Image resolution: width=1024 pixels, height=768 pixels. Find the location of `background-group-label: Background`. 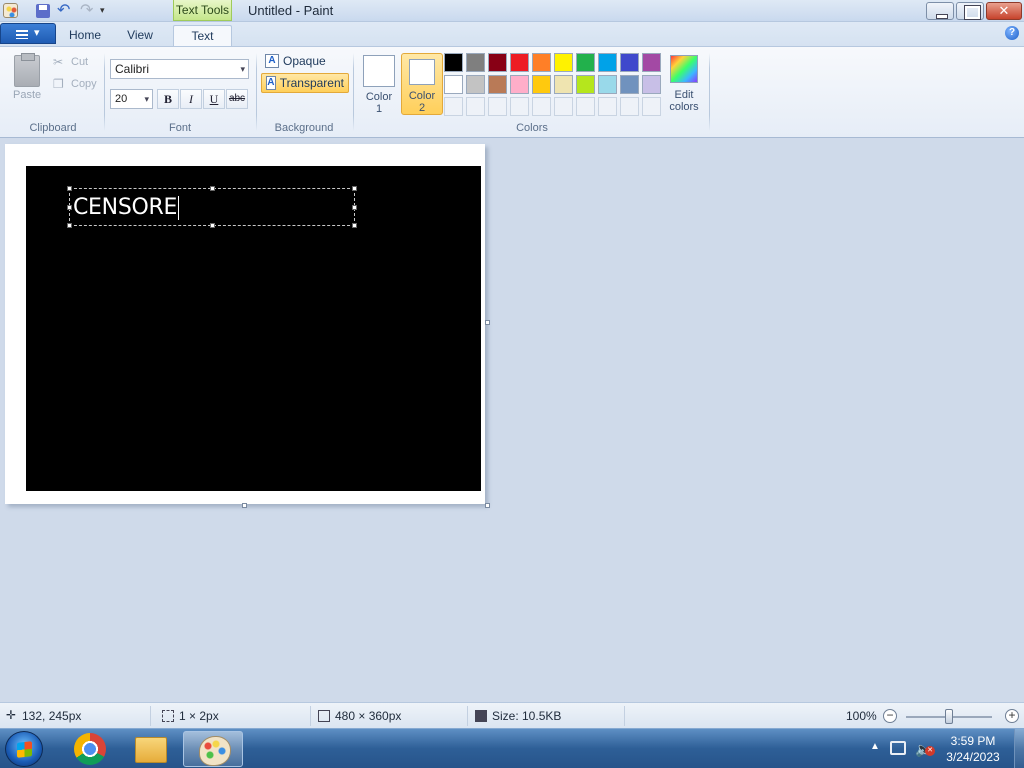

background-group-label: Background is located at coordinates (304, 128).